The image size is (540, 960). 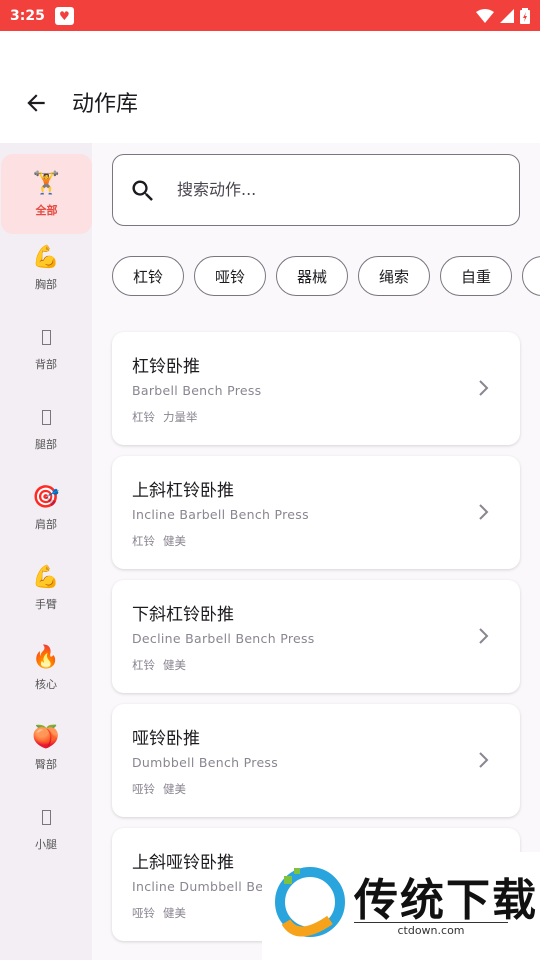 What do you see at coordinates (476, 276) in the screenshot?
I see `chip-bodyweight: 自重` at bounding box center [476, 276].